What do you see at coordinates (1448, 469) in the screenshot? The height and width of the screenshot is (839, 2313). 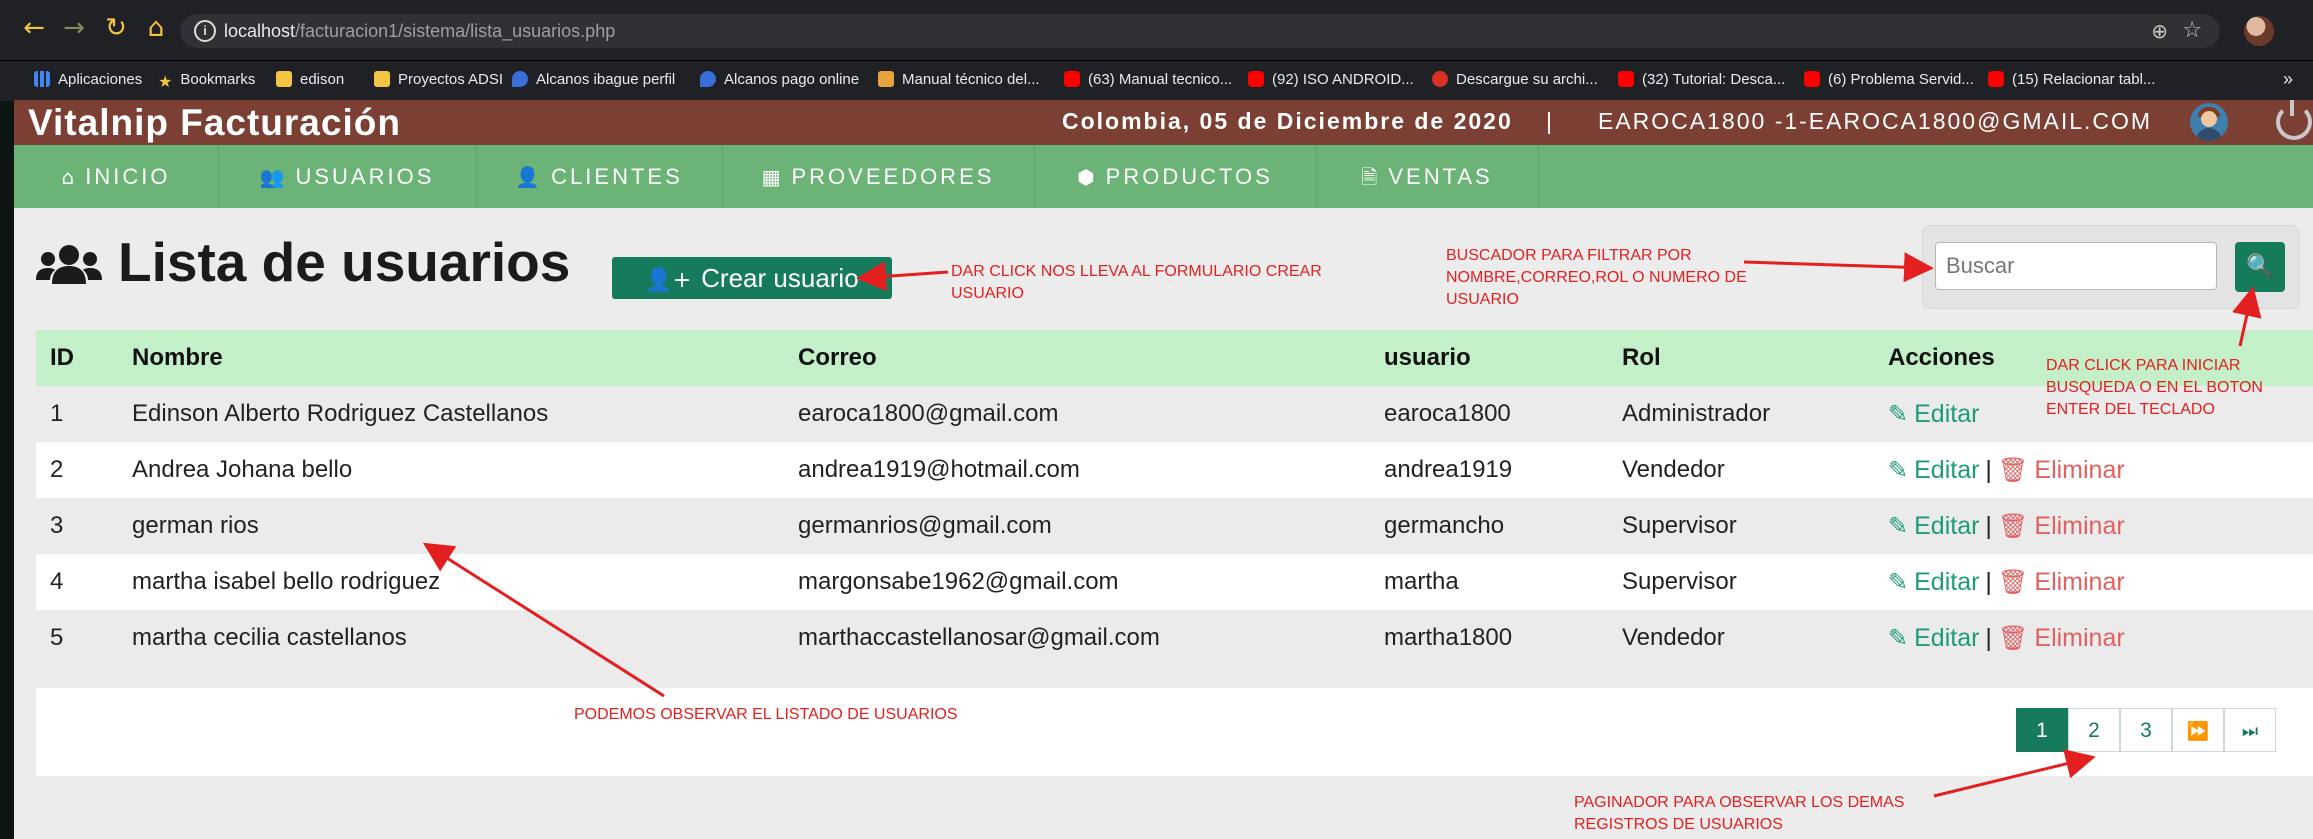 I see `cell-usuario: andrea1919` at bounding box center [1448, 469].